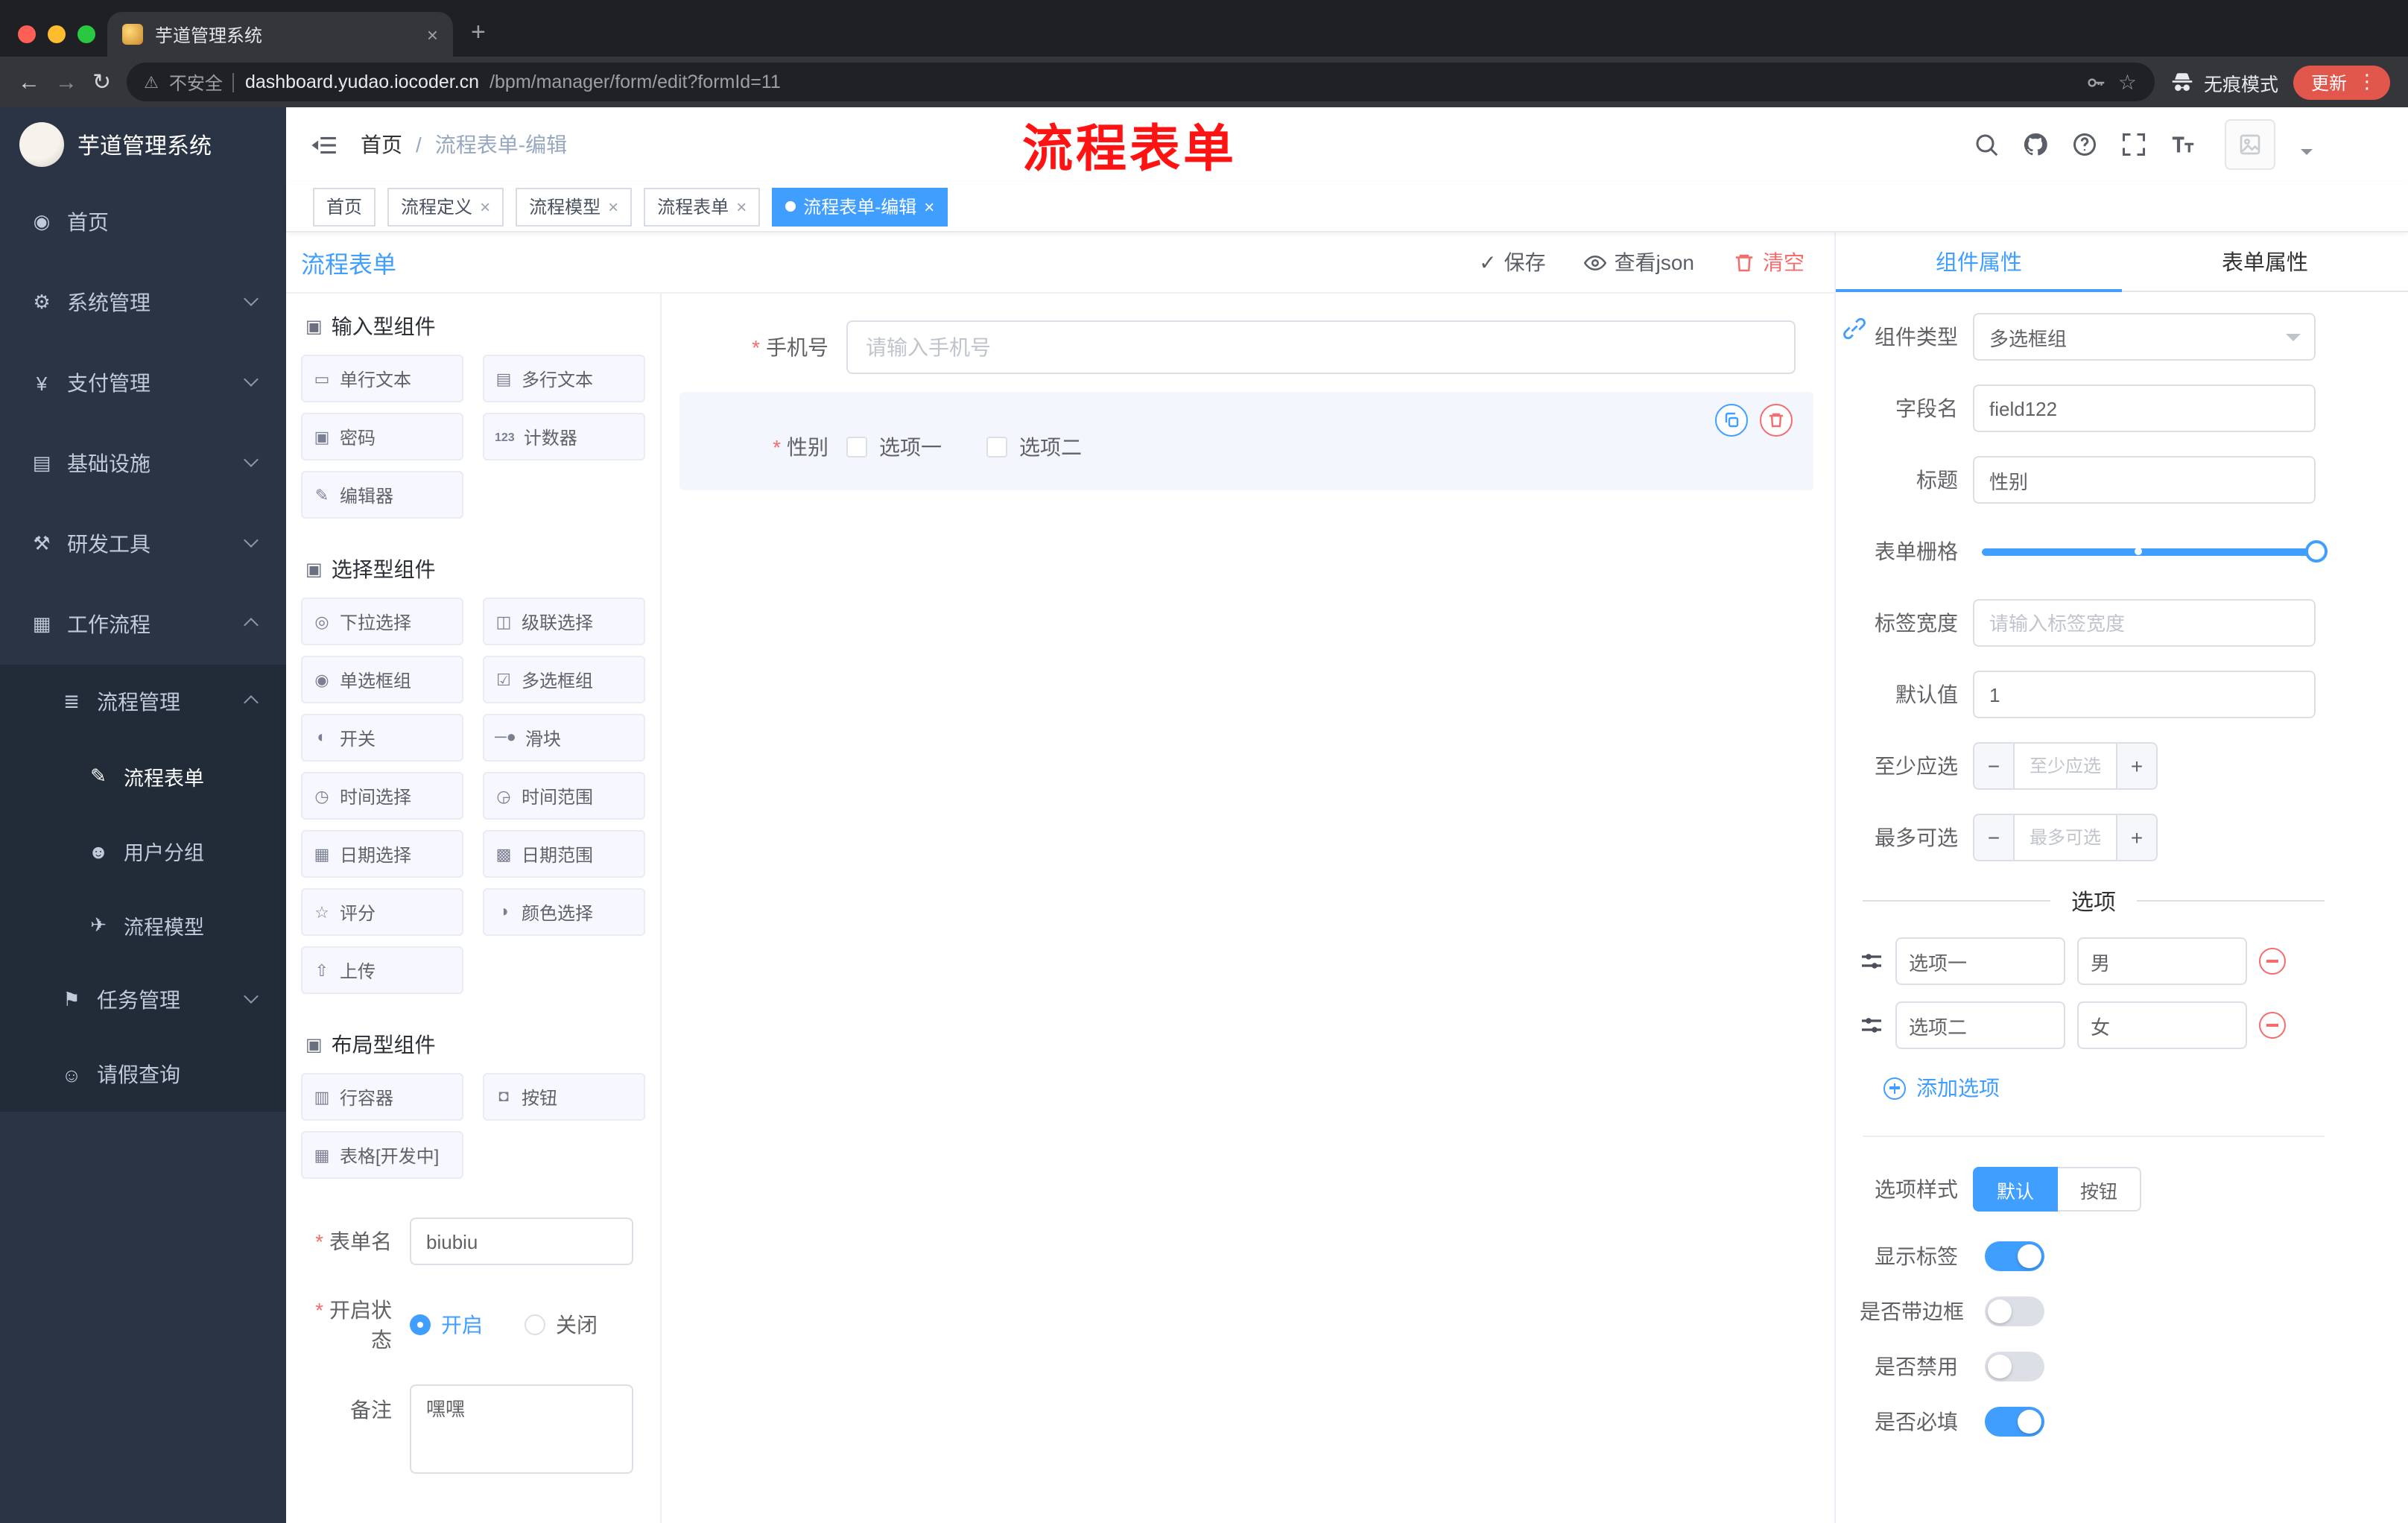 This screenshot has width=2408, height=1523. I want to click on tag-home: 首页, so click(344, 207).